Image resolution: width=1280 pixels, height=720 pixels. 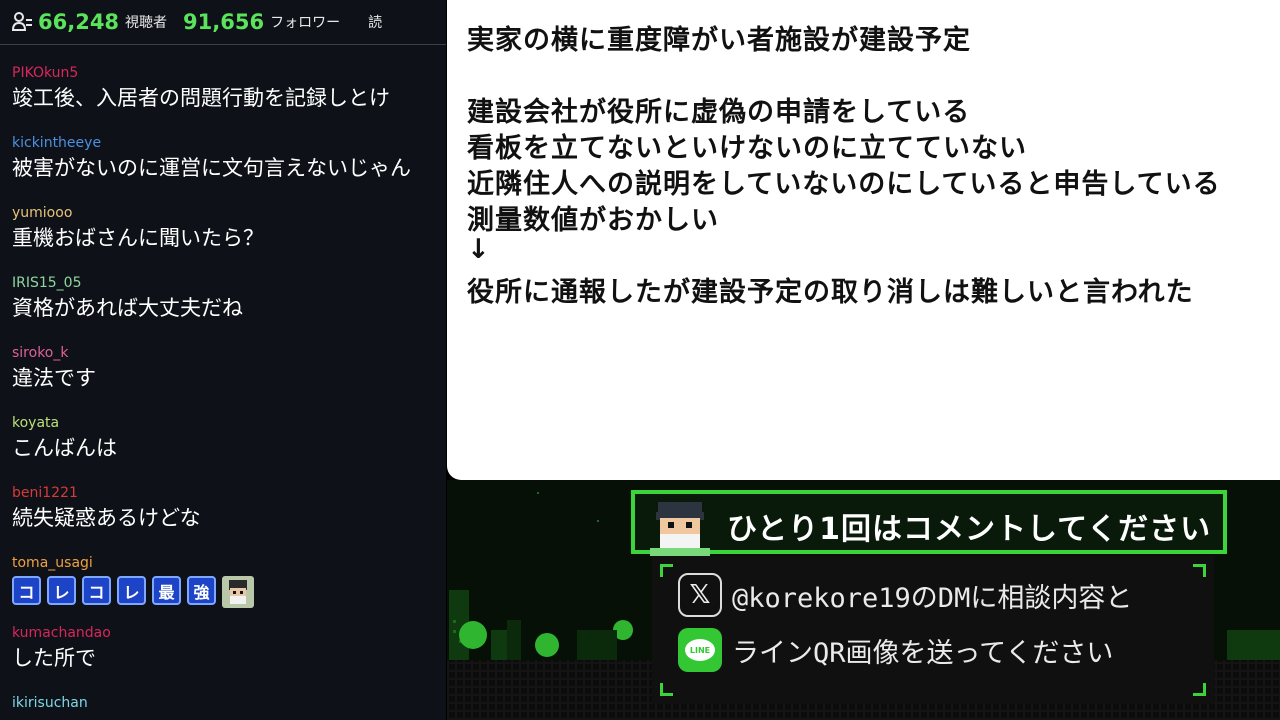 What do you see at coordinates (479, 249) in the screenshot?
I see `notice-line: ↓` at bounding box center [479, 249].